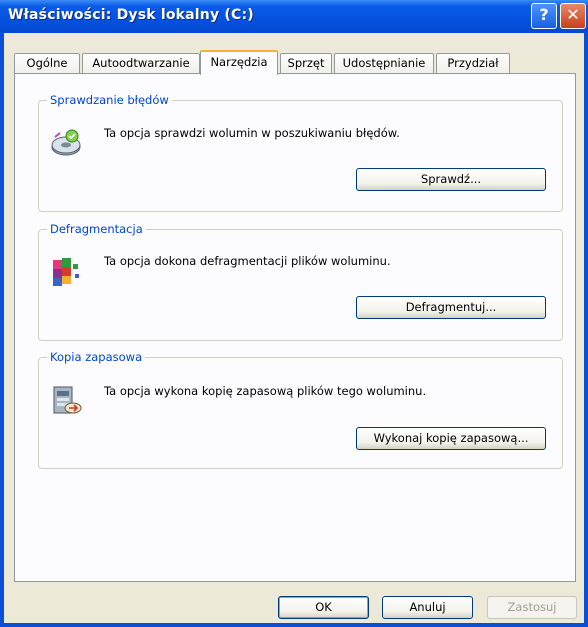 Image resolution: width=588 pixels, height=627 pixels. Describe the element at coordinates (427, 607) in the screenshot. I see `cancel-button: Anuluj` at that location.